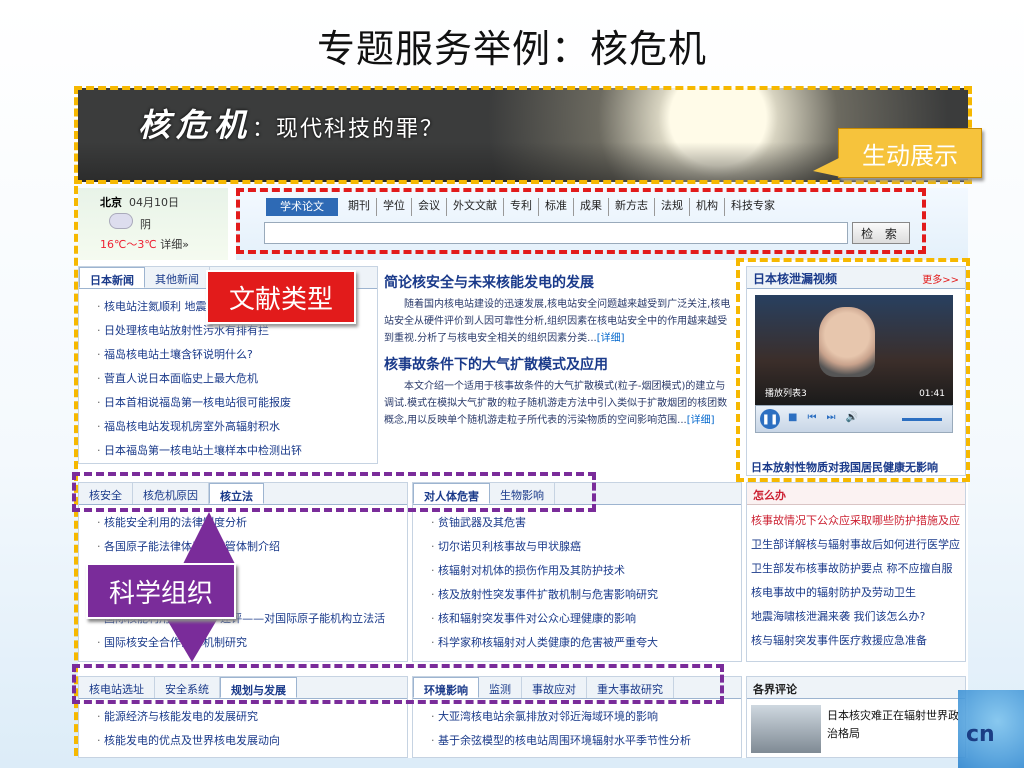 The width and height of the screenshot is (1024, 768). I want to click on arrow-down-icon, so click(192, 640).